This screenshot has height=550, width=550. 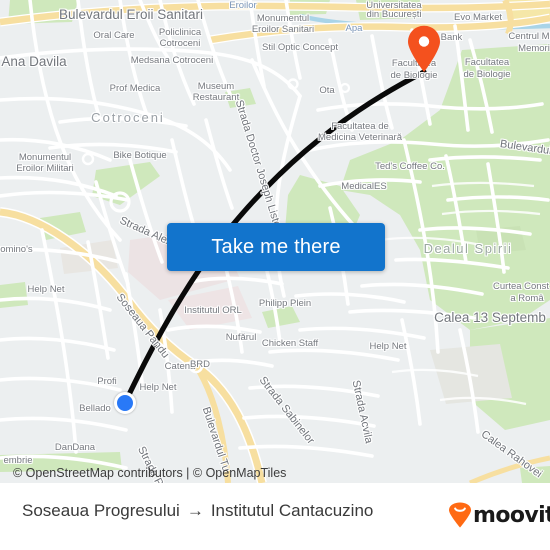 I want to click on map-pin-icon, so click(x=424, y=48).